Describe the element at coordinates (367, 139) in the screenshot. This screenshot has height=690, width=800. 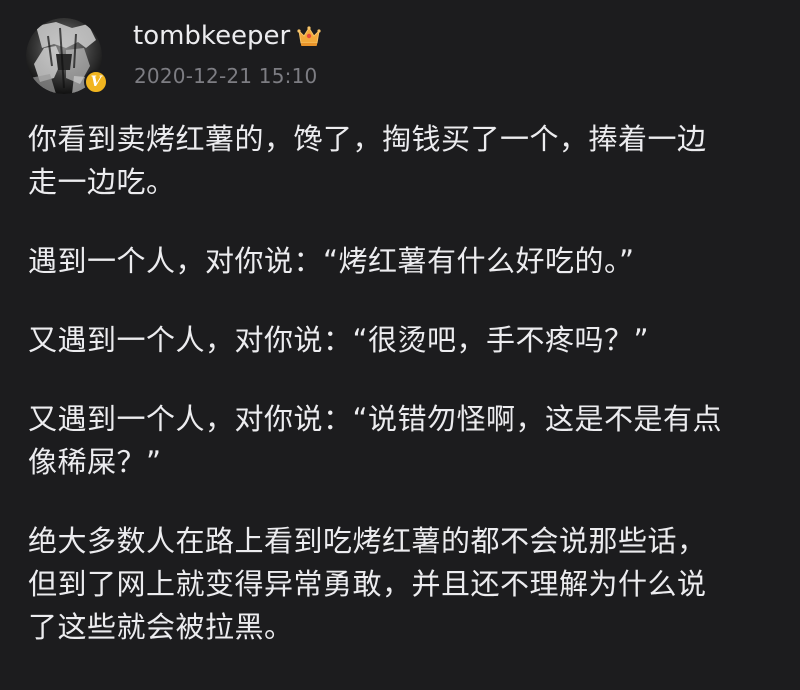
I see `paragraph-line: 你看到卖烤红薯的，馋了，掏钱买了一个，捧着一边` at that location.